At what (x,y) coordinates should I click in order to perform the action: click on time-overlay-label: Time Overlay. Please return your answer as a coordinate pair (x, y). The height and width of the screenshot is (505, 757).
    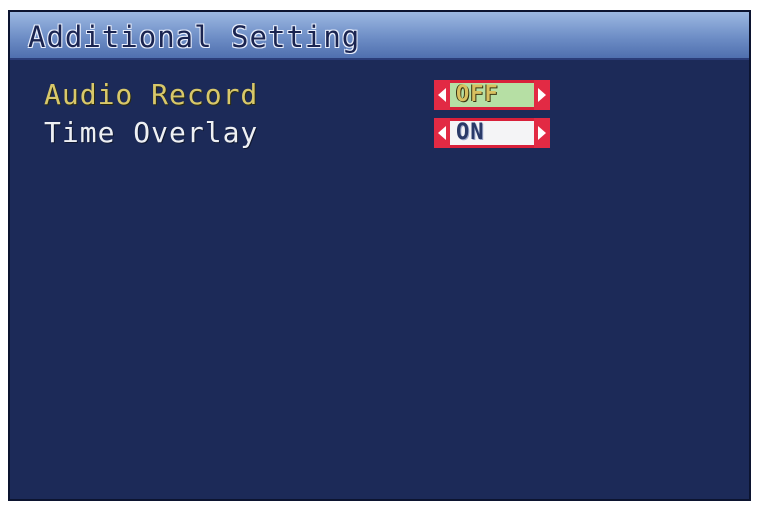
    Looking at the image, I should click on (151, 132).